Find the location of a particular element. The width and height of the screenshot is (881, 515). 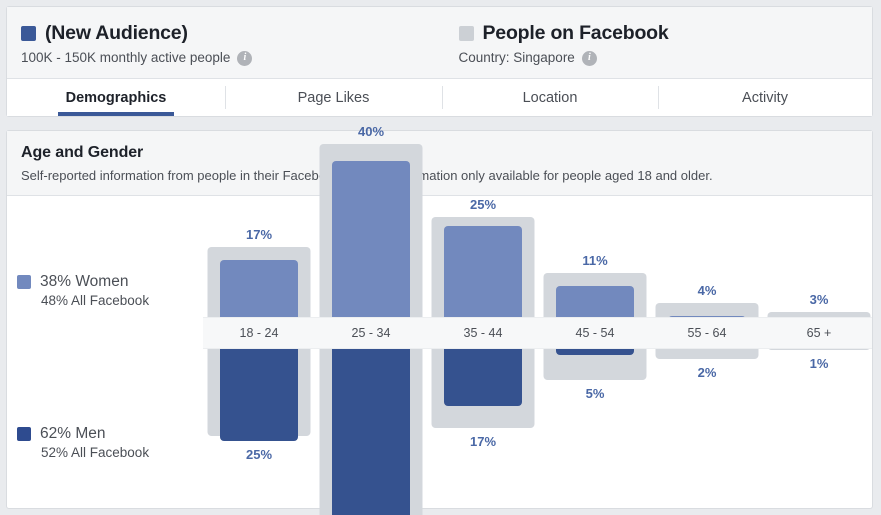

legend-men: 62% Men 52% All Facebook is located at coordinates (83, 442).